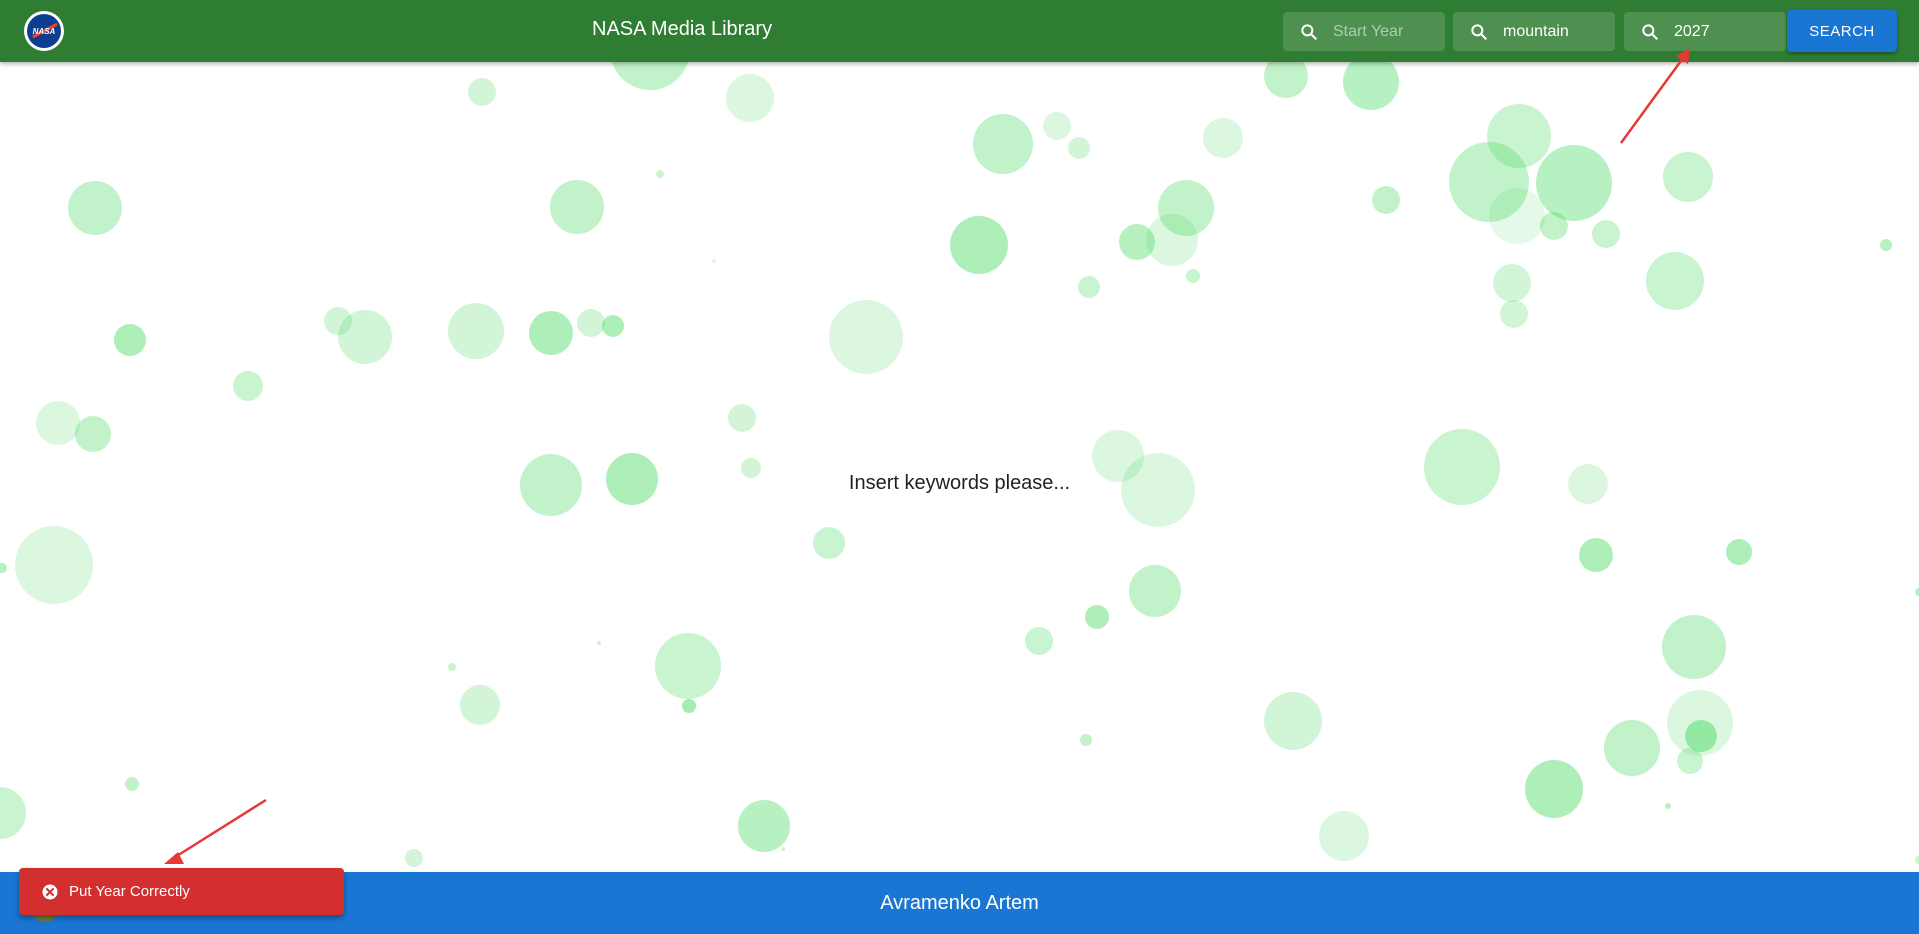 The width and height of the screenshot is (1919, 934). What do you see at coordinates (50, 891) in the screenshot?
I see `error-circle-icon` at bounding box center [50, 891].